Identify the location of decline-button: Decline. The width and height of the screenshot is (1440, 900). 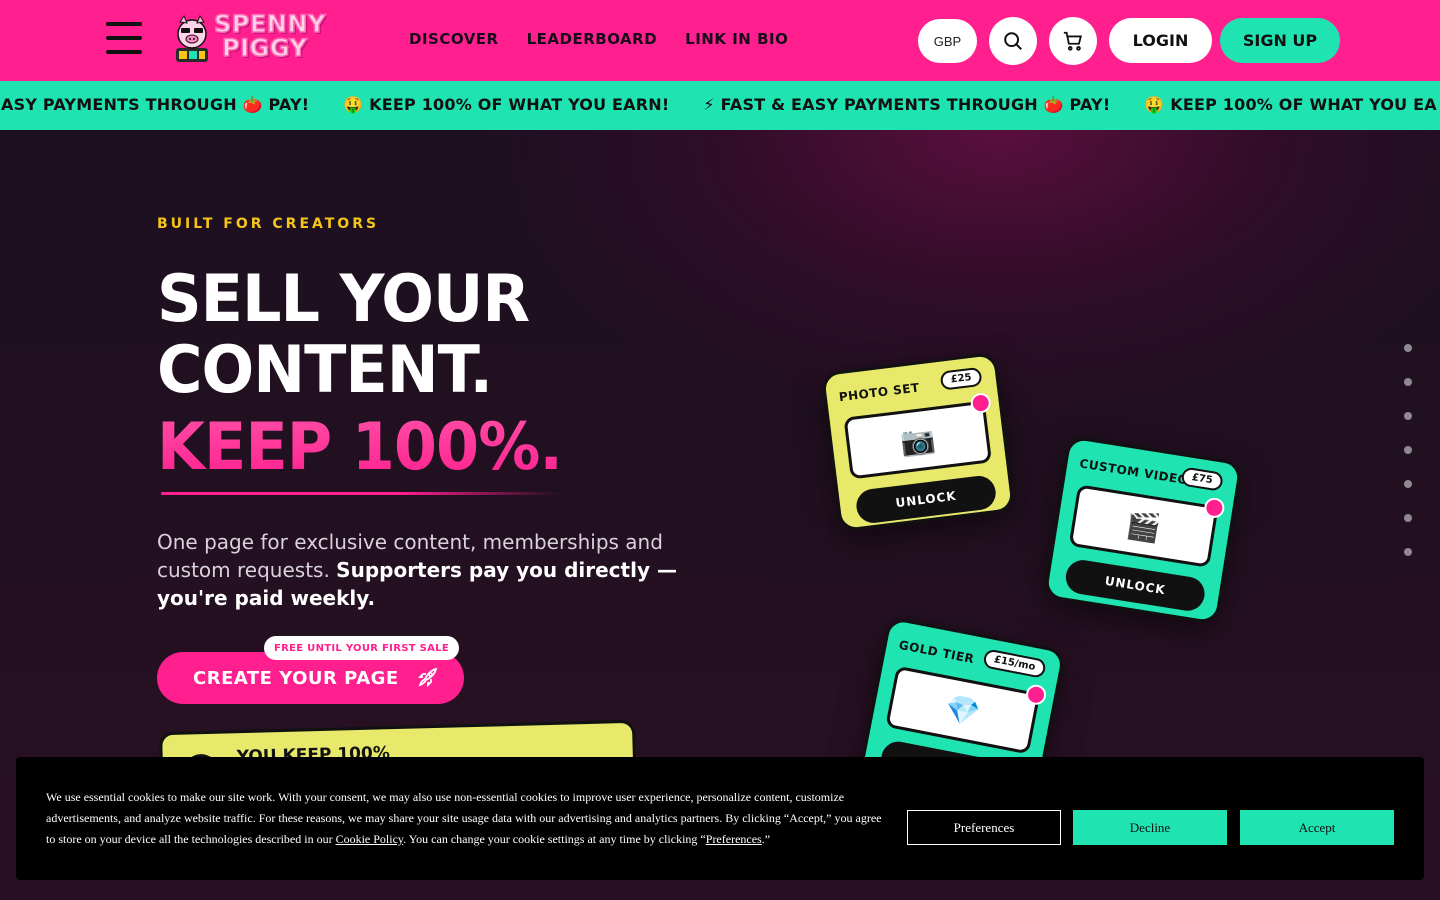
(1150, 827).